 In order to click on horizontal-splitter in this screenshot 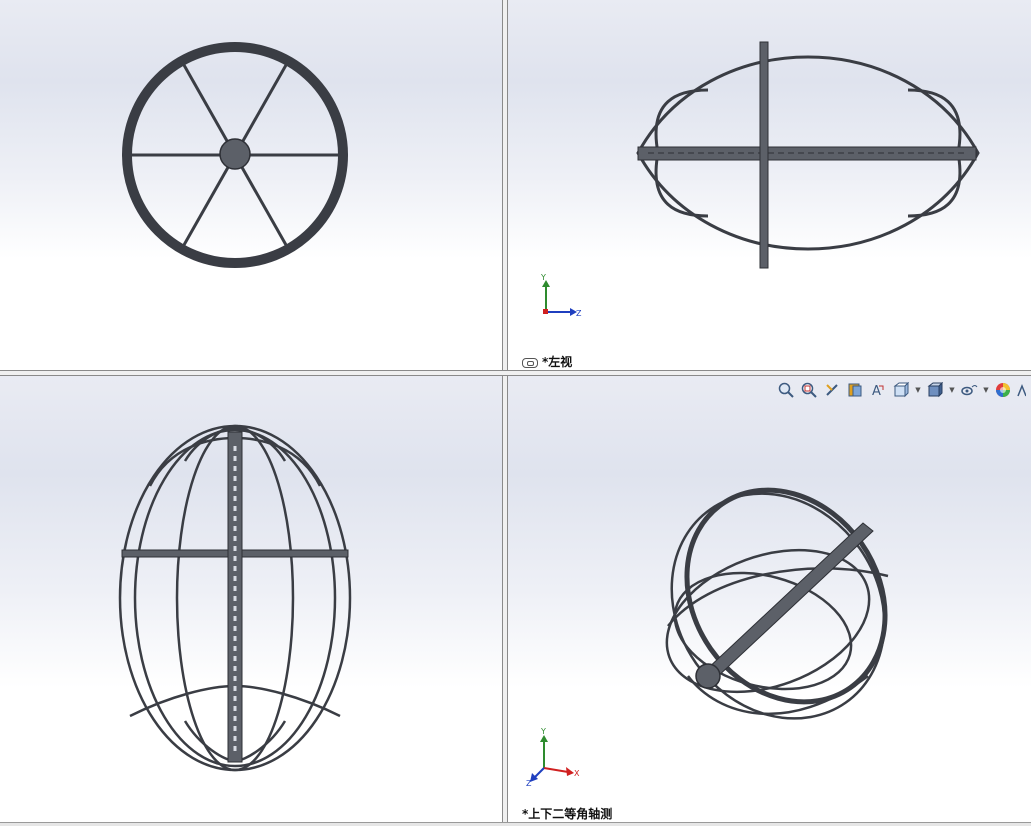, I will do `click(515, 373)`.